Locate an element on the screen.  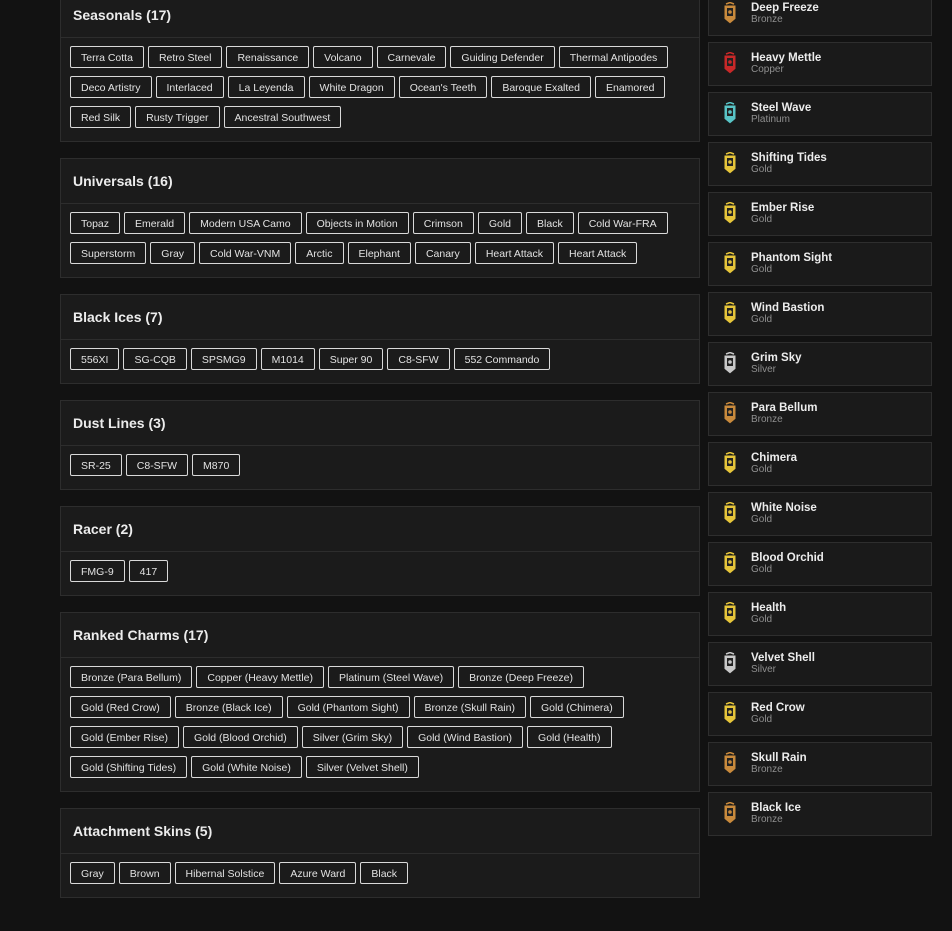
item-tag: Gold (Phantom Sight) is located at coordinates (348, 707).